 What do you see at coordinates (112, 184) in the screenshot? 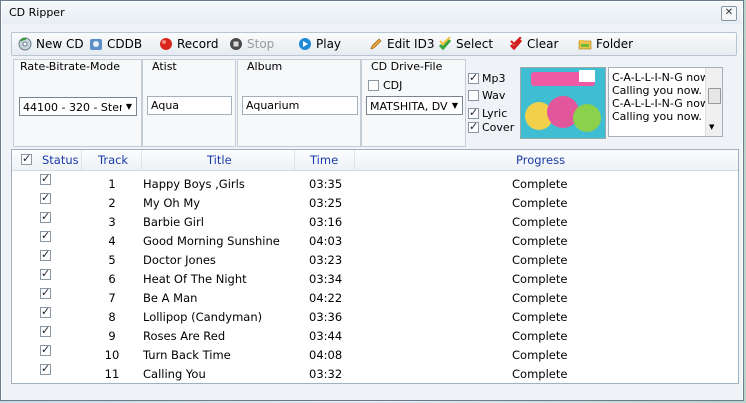
I see `track-number: 1` at bounding box center [112, 184].